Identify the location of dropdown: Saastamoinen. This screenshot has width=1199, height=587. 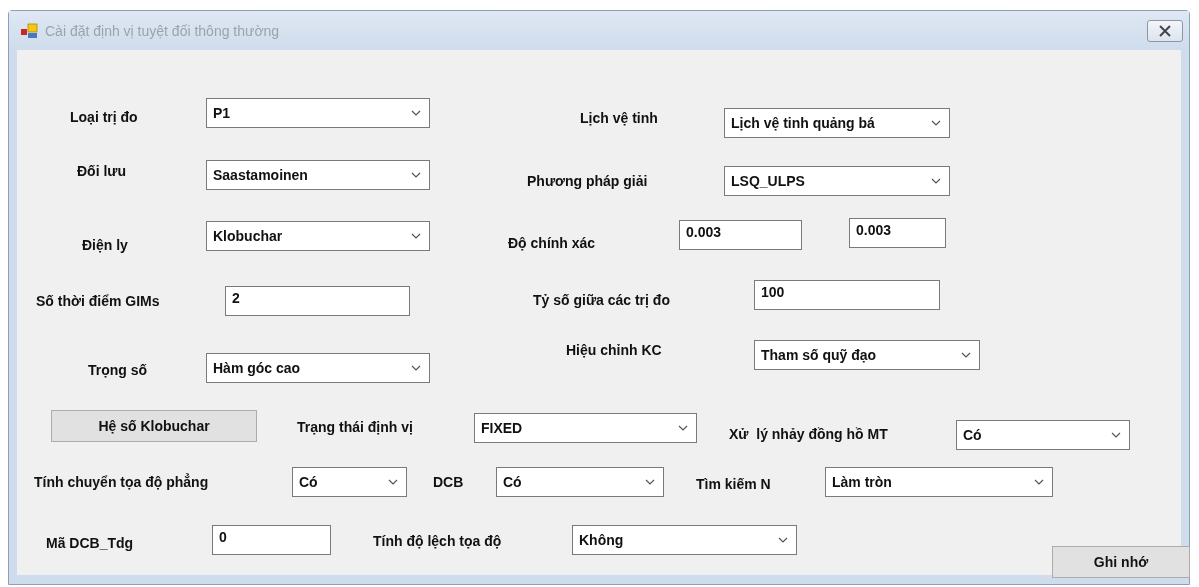
(318, 175).